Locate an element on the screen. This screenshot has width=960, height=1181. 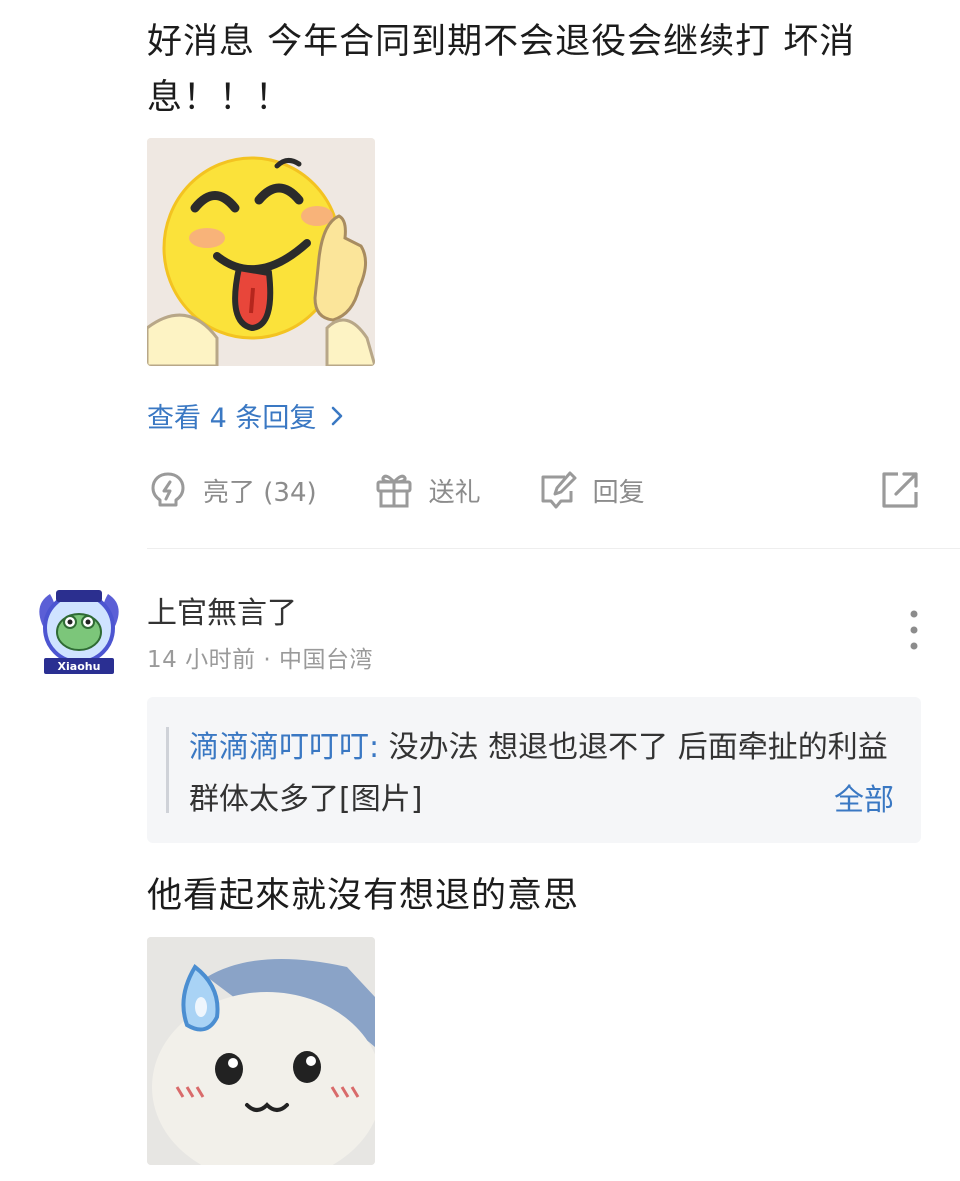
edit-reply-icon is located at coordinates (559, 490).